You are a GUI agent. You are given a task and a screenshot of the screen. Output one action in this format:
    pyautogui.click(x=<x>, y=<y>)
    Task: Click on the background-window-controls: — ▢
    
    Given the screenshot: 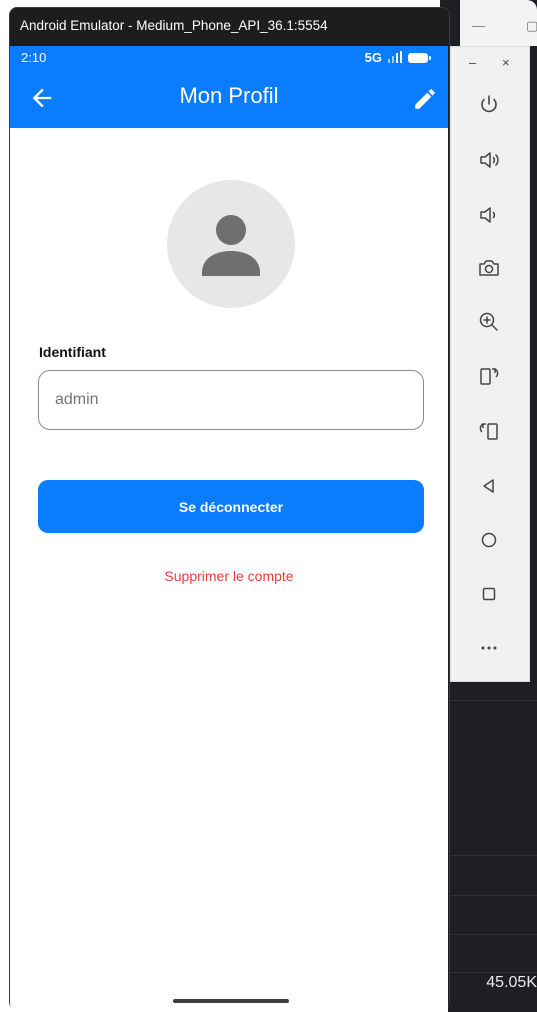 What is the action you would take?
    pyautogui.click(x=498, y=23)
    